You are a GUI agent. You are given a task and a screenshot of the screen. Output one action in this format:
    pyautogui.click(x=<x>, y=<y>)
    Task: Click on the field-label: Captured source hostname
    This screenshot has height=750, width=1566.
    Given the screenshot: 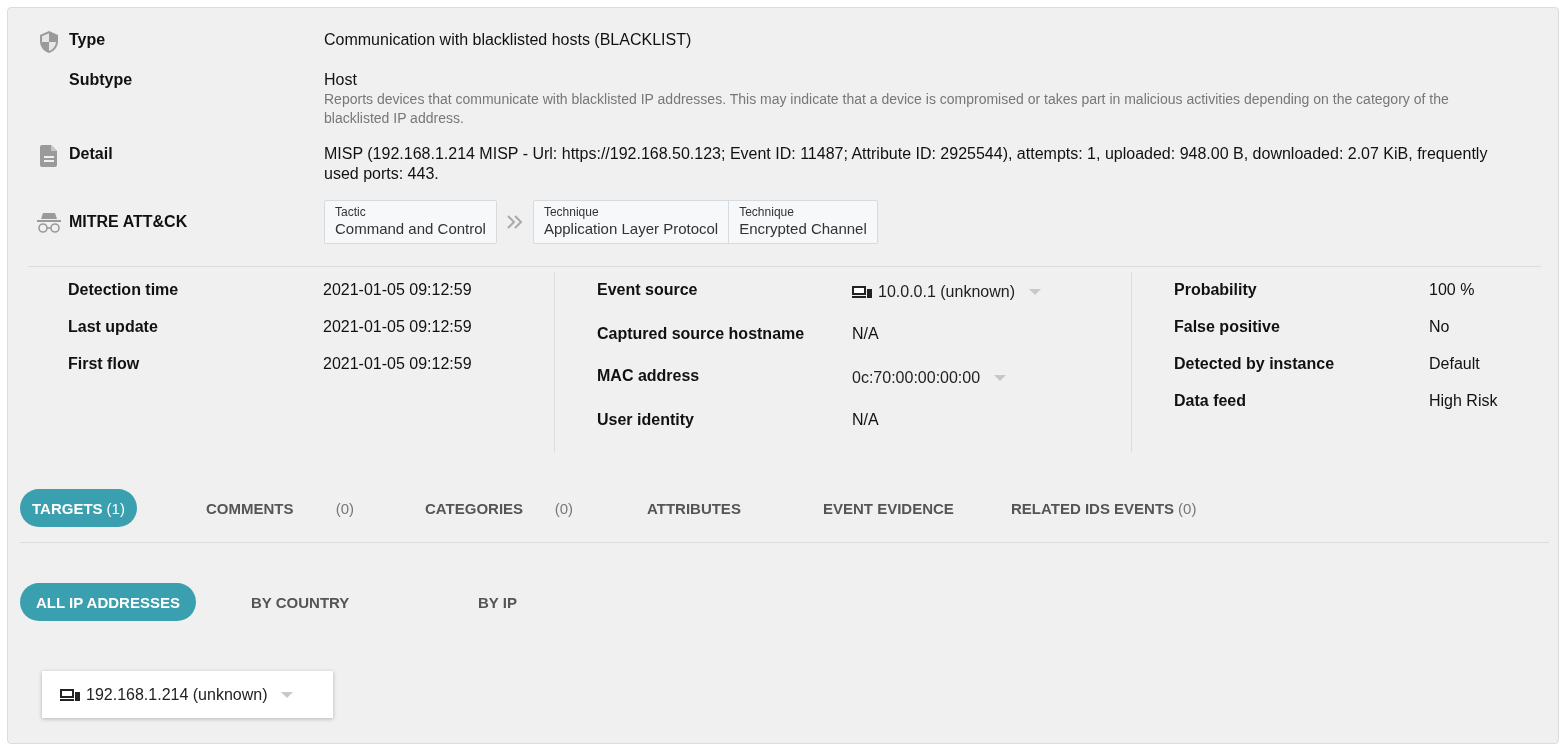 What is the action you would take?
    pyautogui.click(x=701, y=334)
    